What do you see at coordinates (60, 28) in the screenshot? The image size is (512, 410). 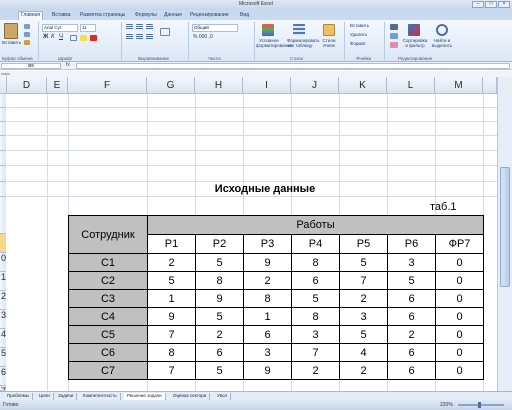 I see `font-name-select: Arial Cyr` at bounding box center [60, 28].